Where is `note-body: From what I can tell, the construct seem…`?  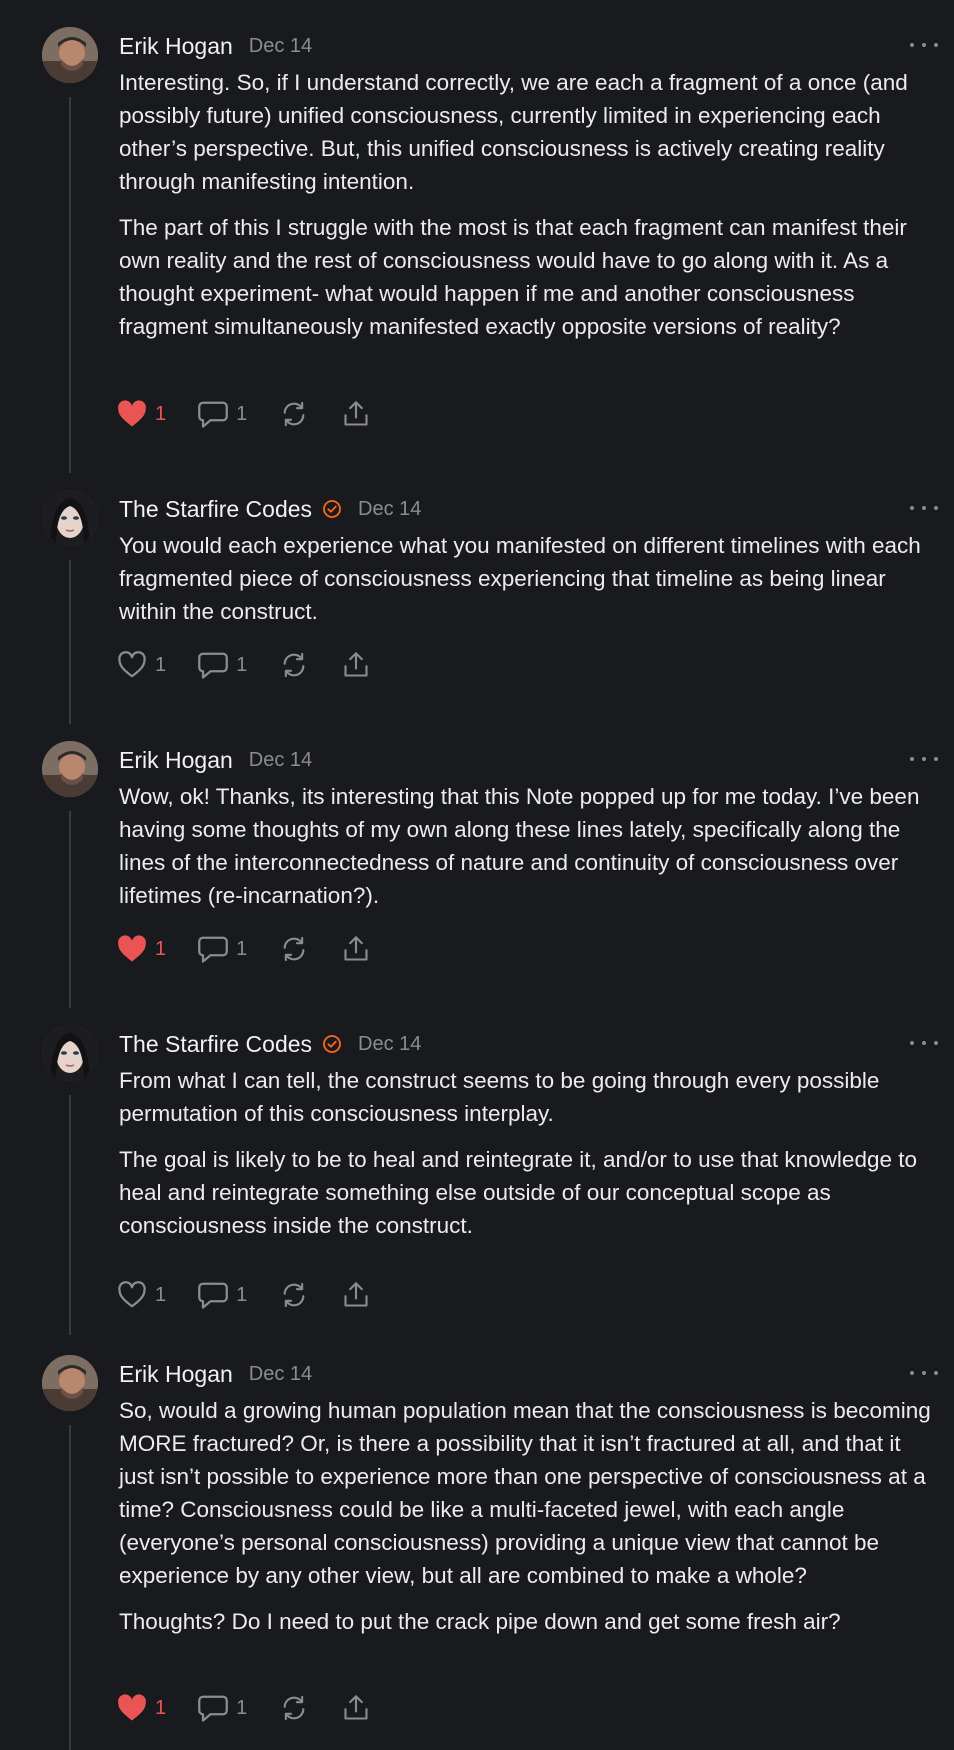
note-body: From what I can tell, the construct seem… is located at coordinates (528, 1159).